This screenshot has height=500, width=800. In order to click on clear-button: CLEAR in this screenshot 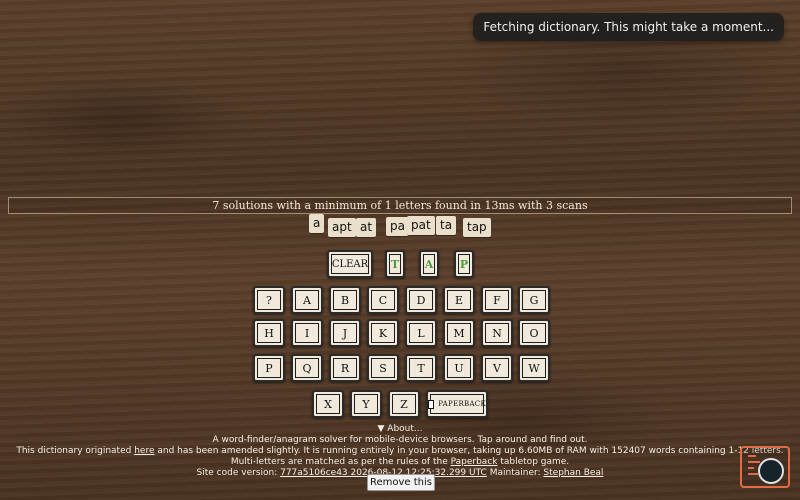, I will do `click(350, 264)`.